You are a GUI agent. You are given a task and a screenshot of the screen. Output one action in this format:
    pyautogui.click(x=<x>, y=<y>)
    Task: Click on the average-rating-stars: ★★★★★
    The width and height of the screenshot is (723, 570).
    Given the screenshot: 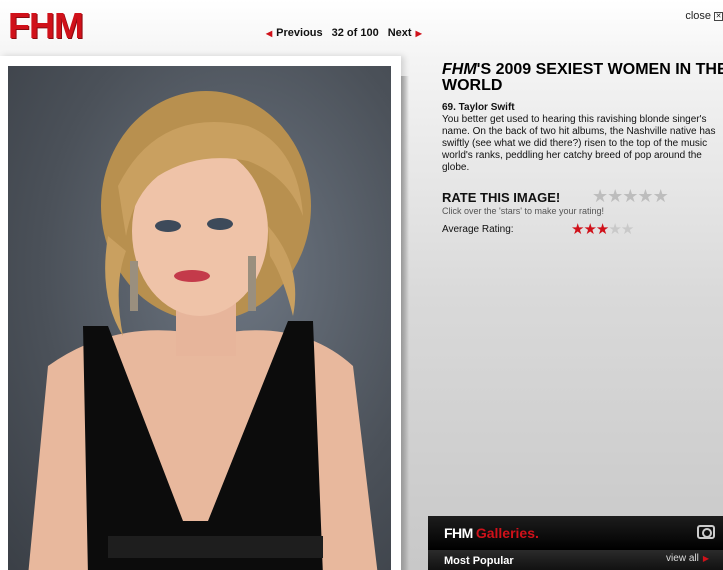 What is the action you would take?
    pyautogui.click(x=602, y=229)
    